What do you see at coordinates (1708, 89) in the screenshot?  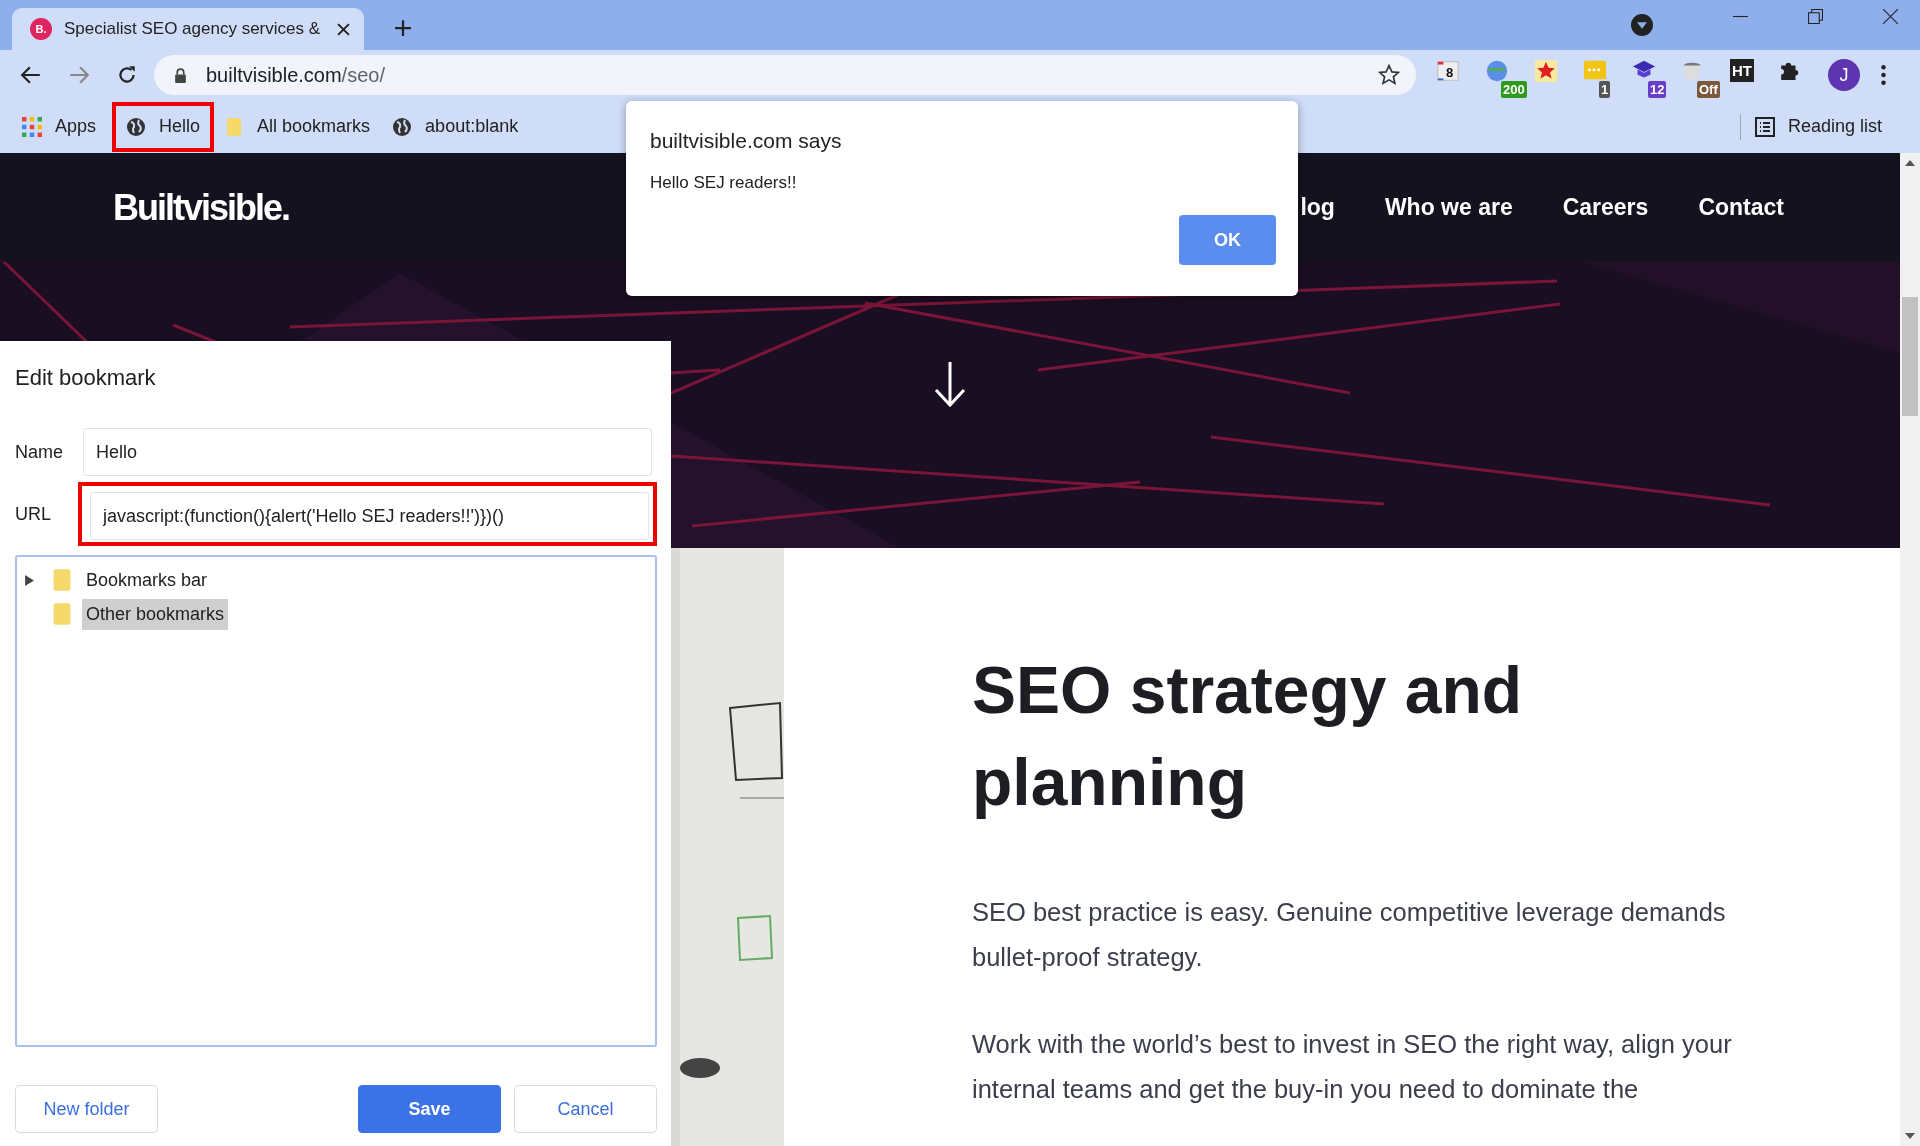 I see `count-badge: Off` at bounding box center [1708, 89].